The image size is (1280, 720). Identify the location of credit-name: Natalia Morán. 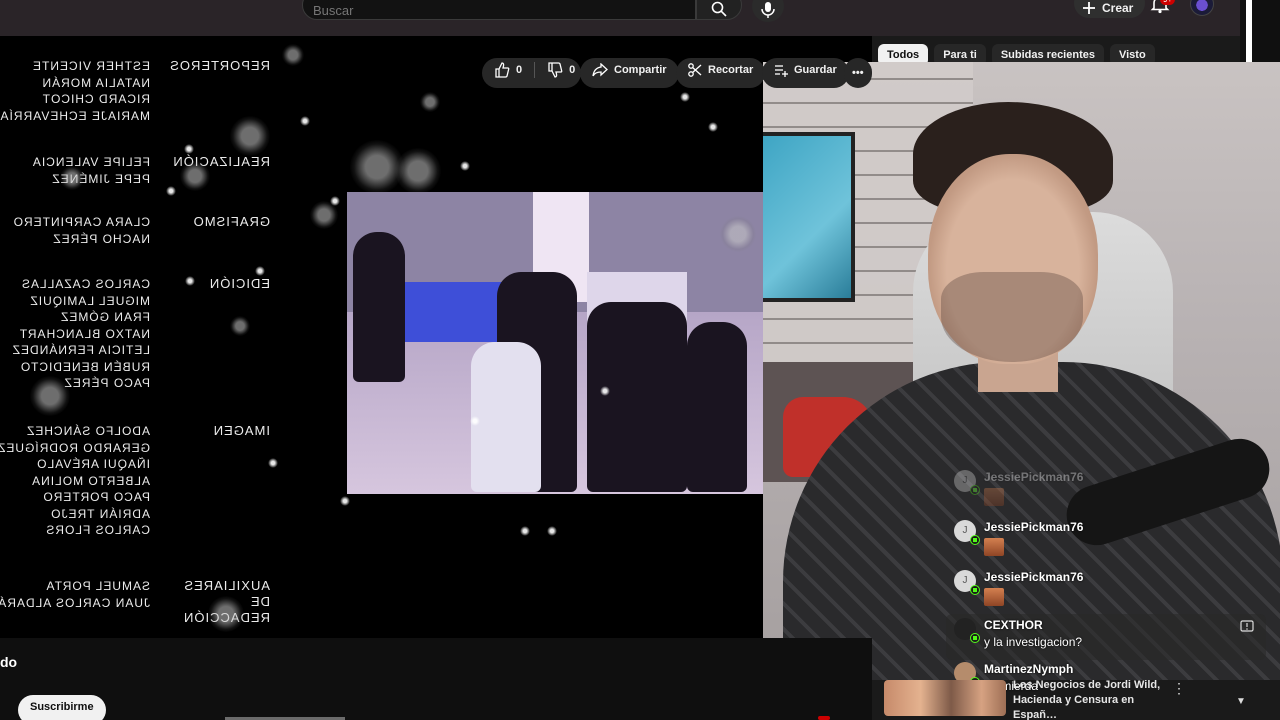
(95, 82).